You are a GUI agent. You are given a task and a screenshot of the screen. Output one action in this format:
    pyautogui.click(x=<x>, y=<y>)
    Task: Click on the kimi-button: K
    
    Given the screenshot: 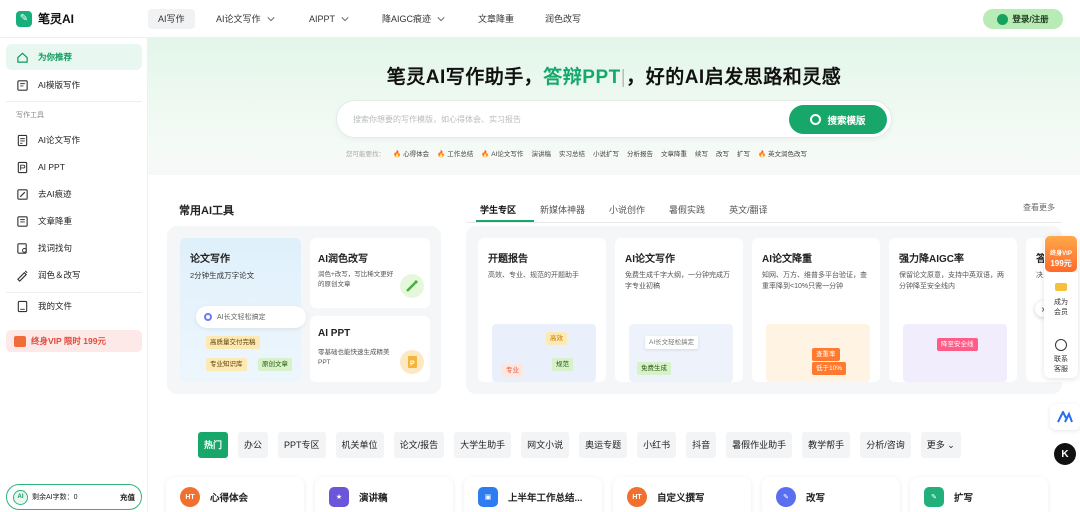 What is the action you would take?
    pyautogui.click(x=1065, y=454)
    